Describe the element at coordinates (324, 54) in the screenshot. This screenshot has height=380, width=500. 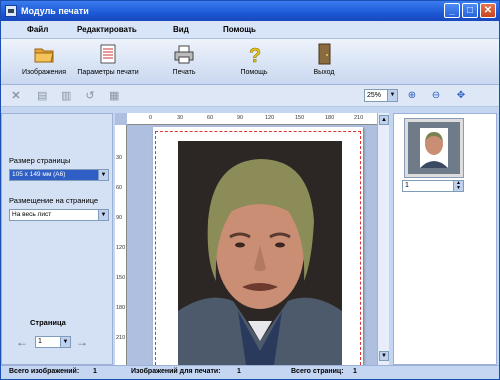
I see `exit-door-icon` at that location.